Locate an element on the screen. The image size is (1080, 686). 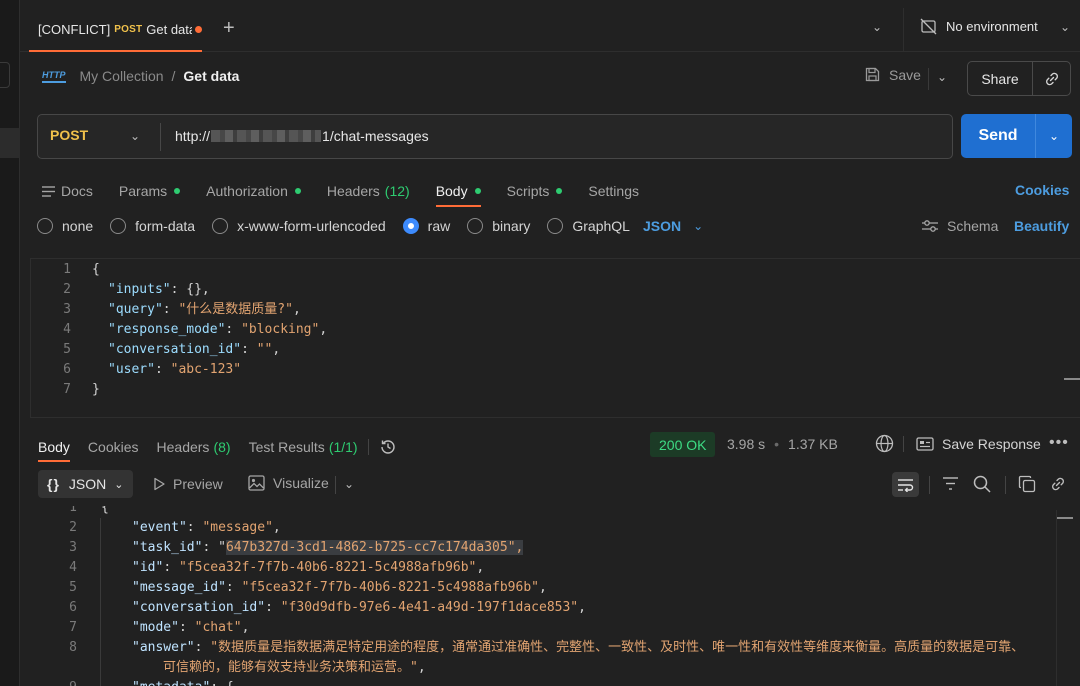
environment-chevron-down-icon: ⌄ is located at coordinates (1065, 27).